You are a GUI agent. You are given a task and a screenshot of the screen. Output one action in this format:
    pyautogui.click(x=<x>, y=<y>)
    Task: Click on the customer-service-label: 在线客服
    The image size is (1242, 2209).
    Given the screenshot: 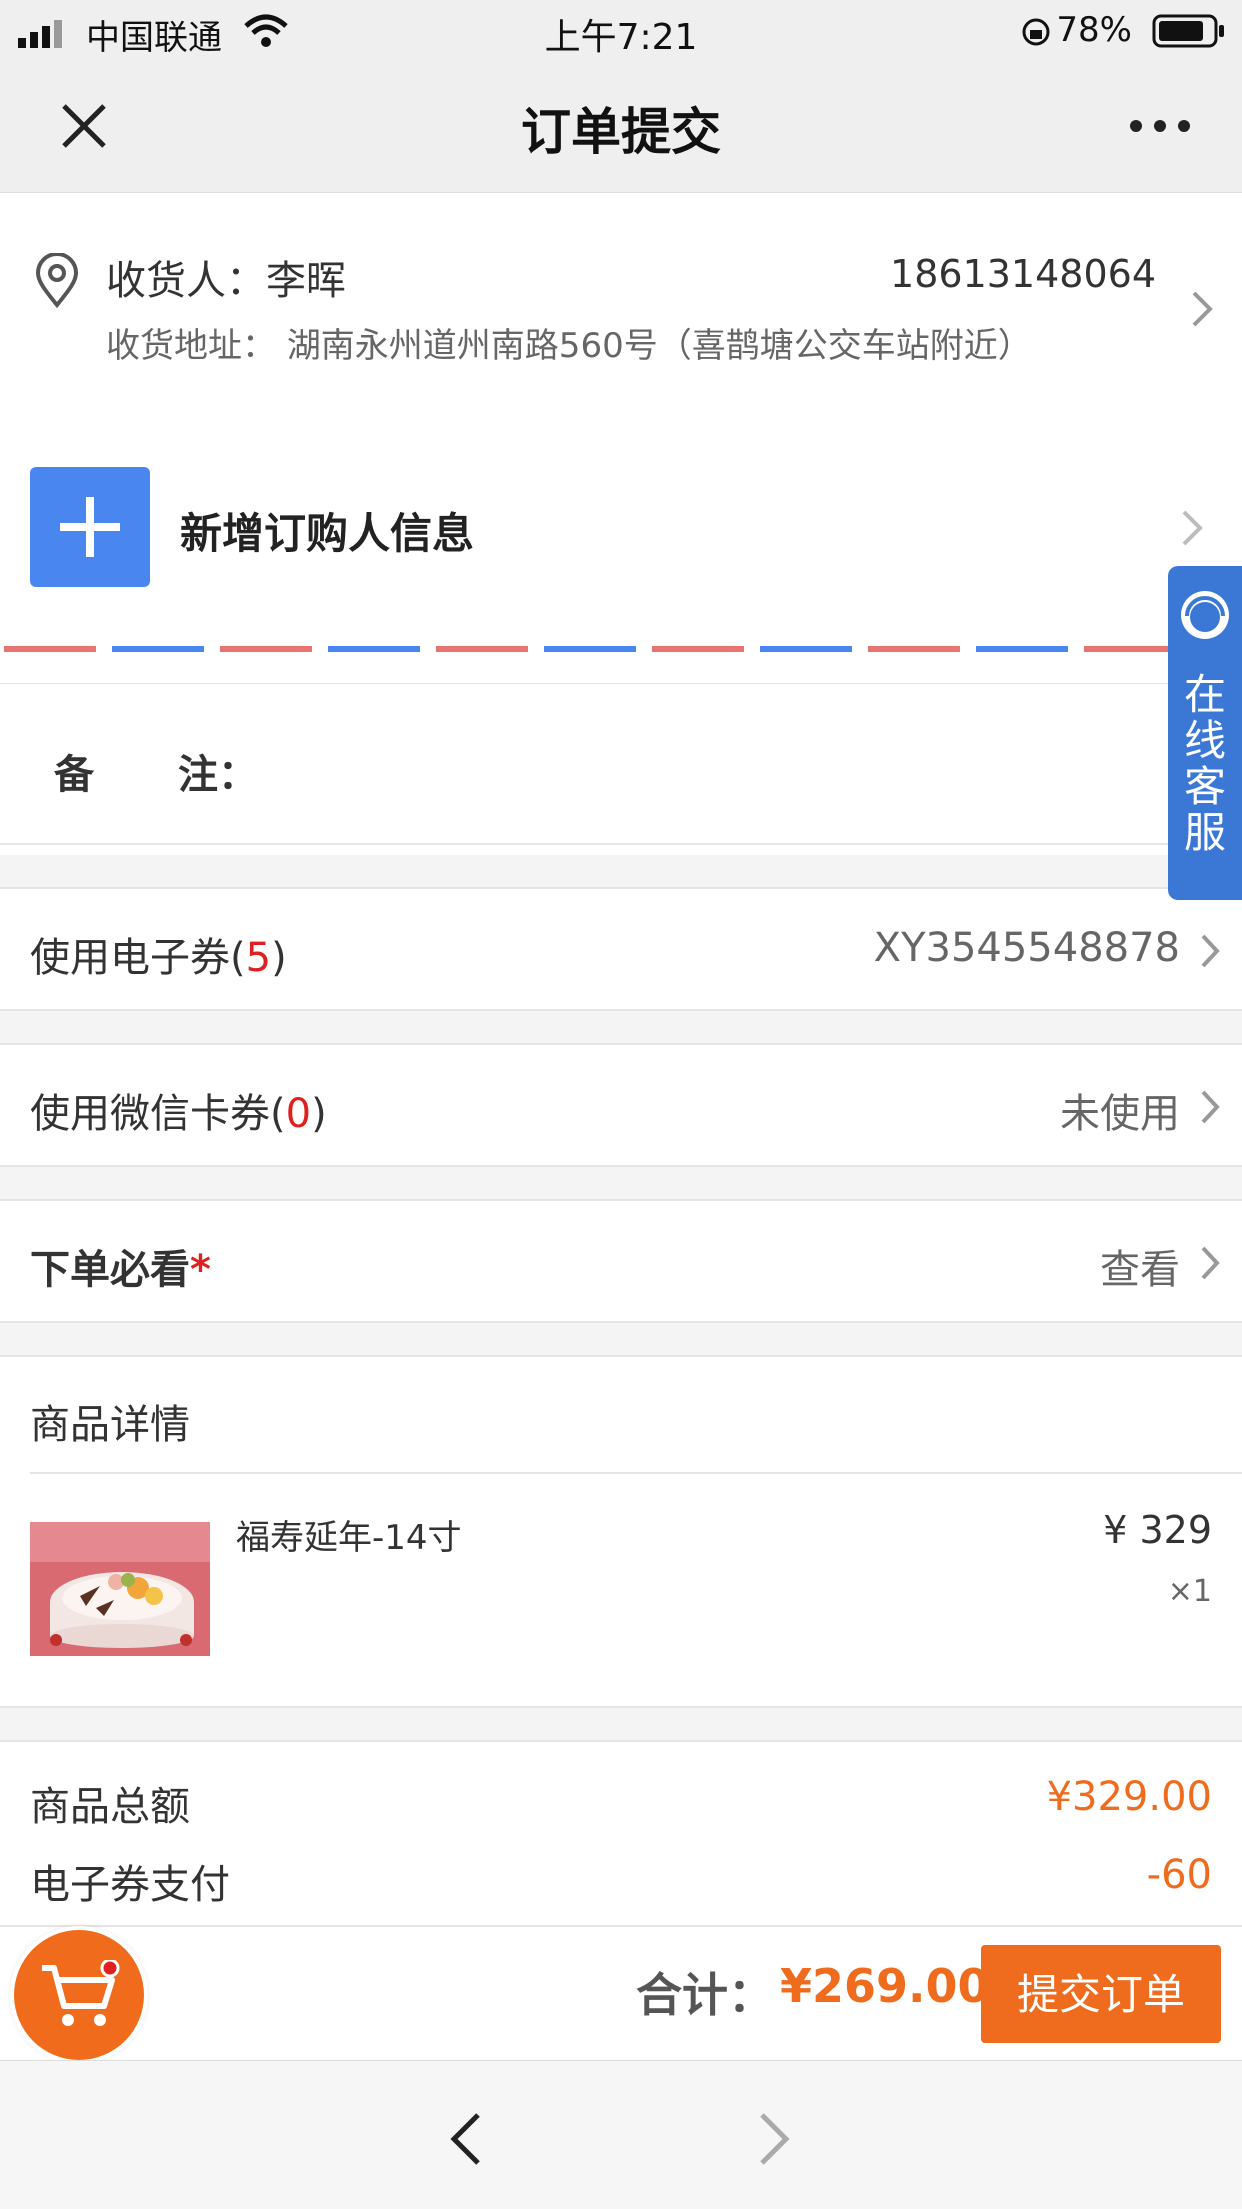 What is the action you would take?
    pyautogui.click(x=1204, y=763)
    